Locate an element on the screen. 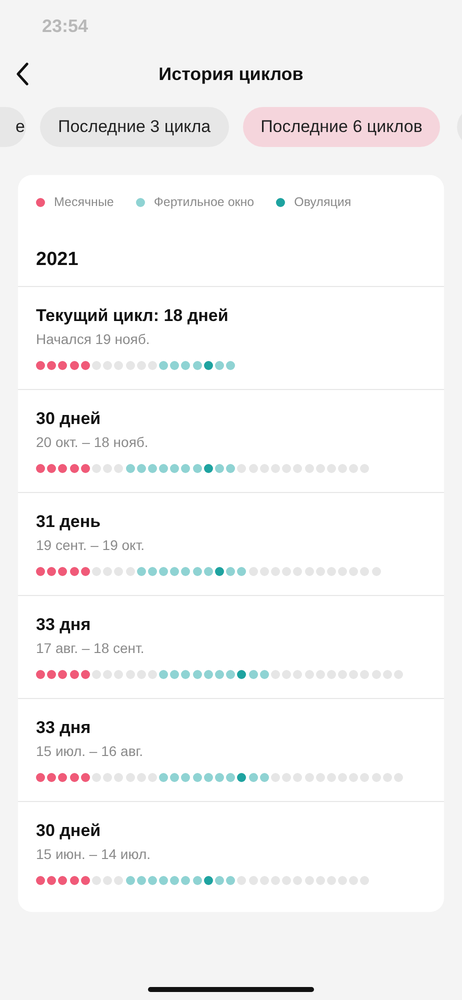 The height and width of the screenshot is (1000, 462). cycle-row: 33 дня 17 авг. – 18 сент. is located at coordinates (231, 646).